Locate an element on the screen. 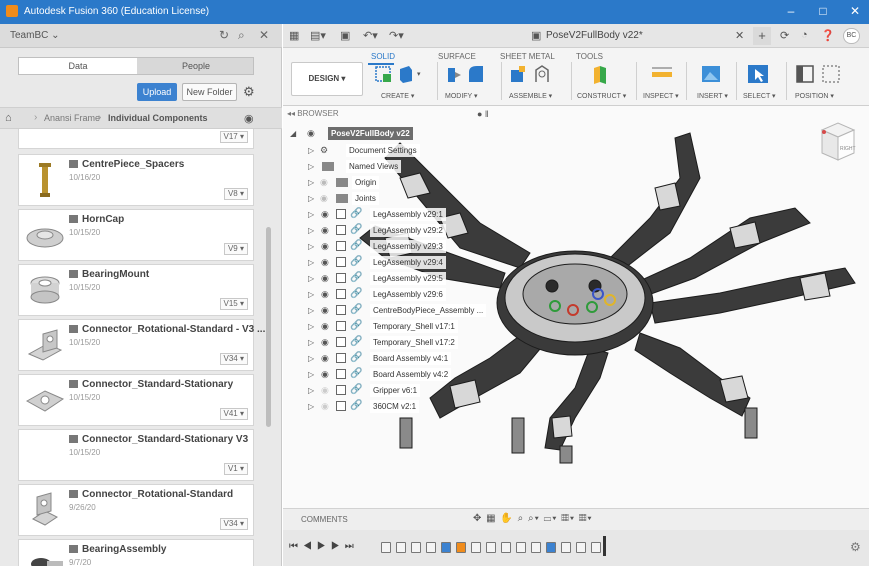 The image size is (869, 566). save-icon: ▣ is located at coordinates (345, 35).